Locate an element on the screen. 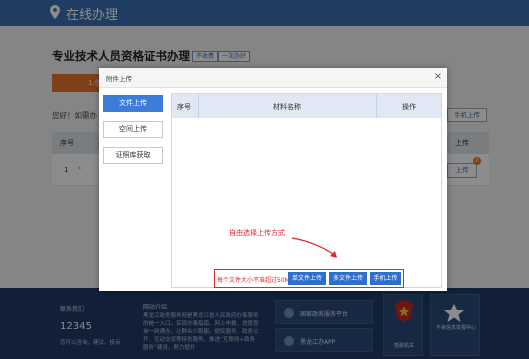 This screenshot has height=359, width=529. col-material-name: 材料名称 is located at coordinates (287, 107).